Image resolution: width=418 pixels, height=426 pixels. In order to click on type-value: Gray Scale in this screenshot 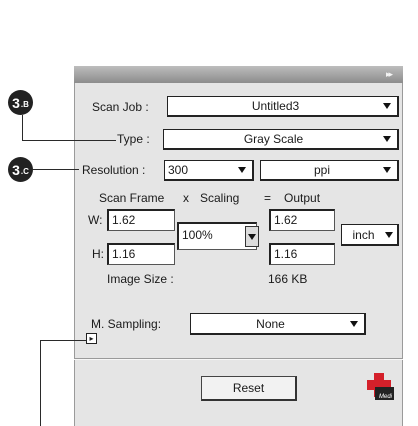, I will do `click(273, 139)`.